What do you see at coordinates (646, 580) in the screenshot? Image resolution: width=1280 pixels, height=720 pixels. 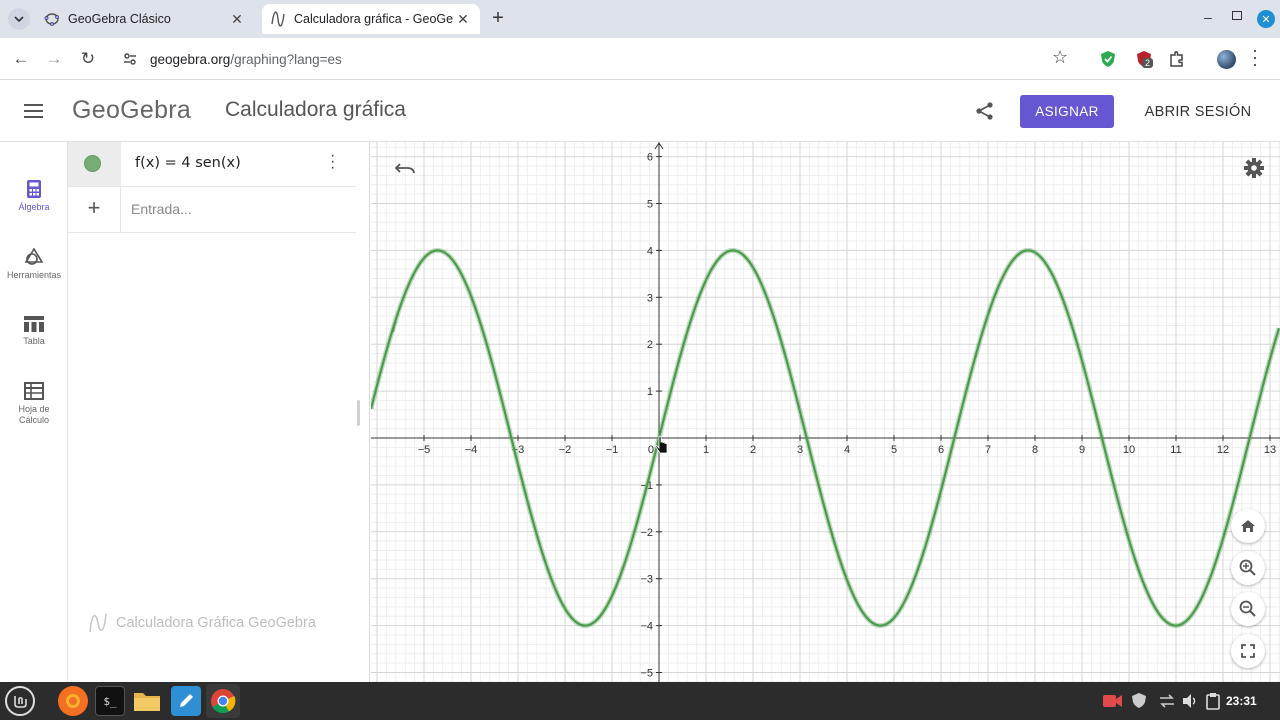 I see `y-tick-label: −3` at bounding box center [646, 580].